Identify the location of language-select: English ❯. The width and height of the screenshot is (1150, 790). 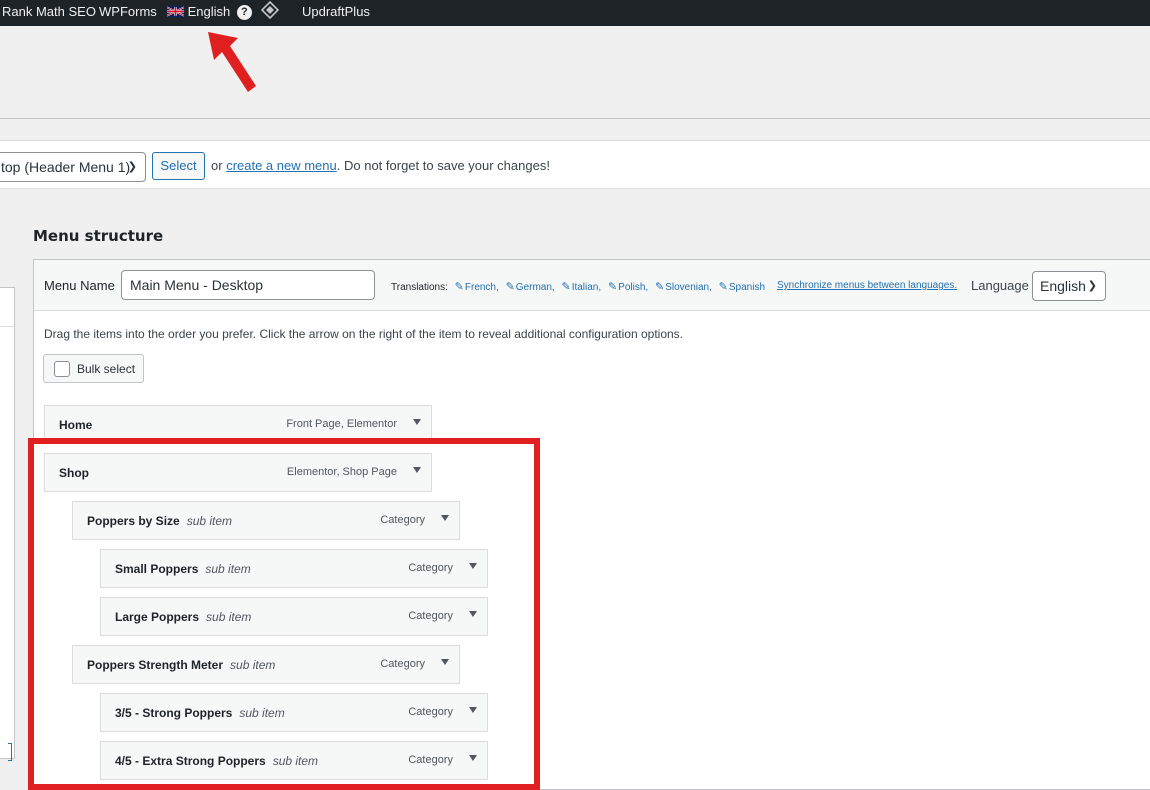
(1069, 286).